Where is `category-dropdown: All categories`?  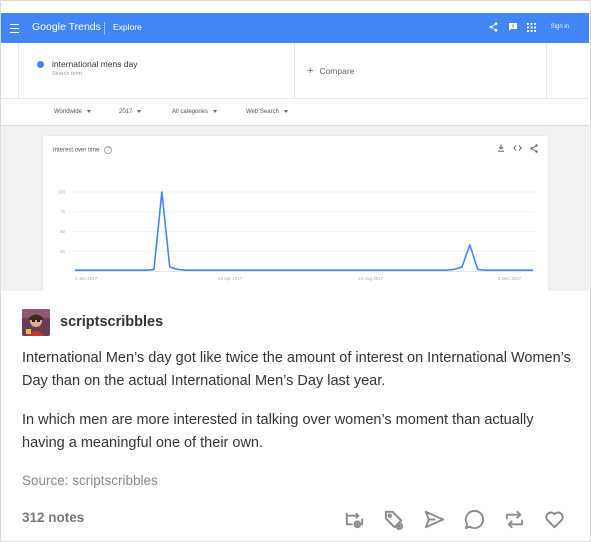 category-dropdown: All categories is located at coordinates (195, 112).